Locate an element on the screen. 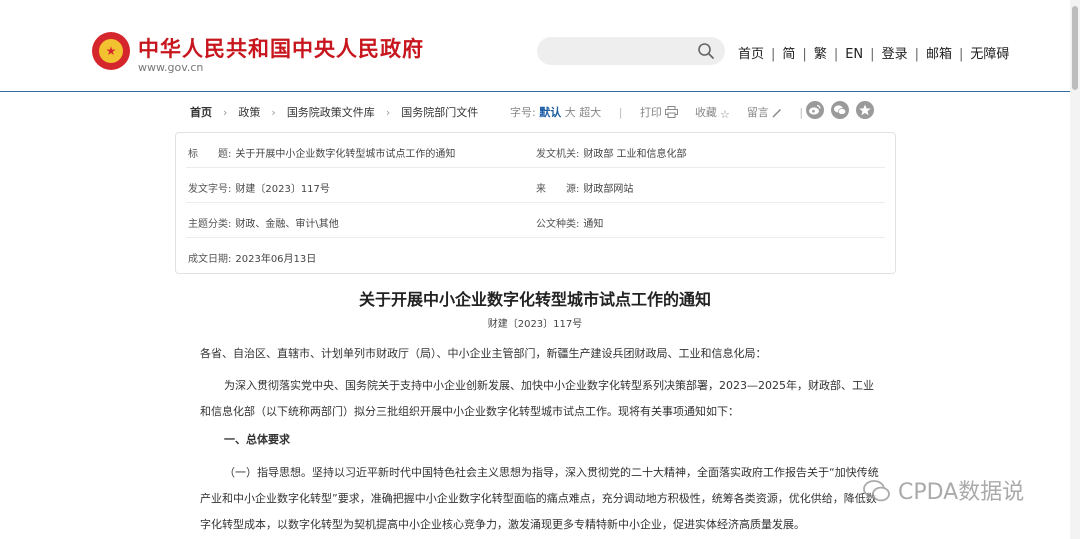 This screenshot has width=1080, height=539. title-value: 关于开展中小企业数字化转型城市试点工作的通知 is located at coordinates (345, 154).